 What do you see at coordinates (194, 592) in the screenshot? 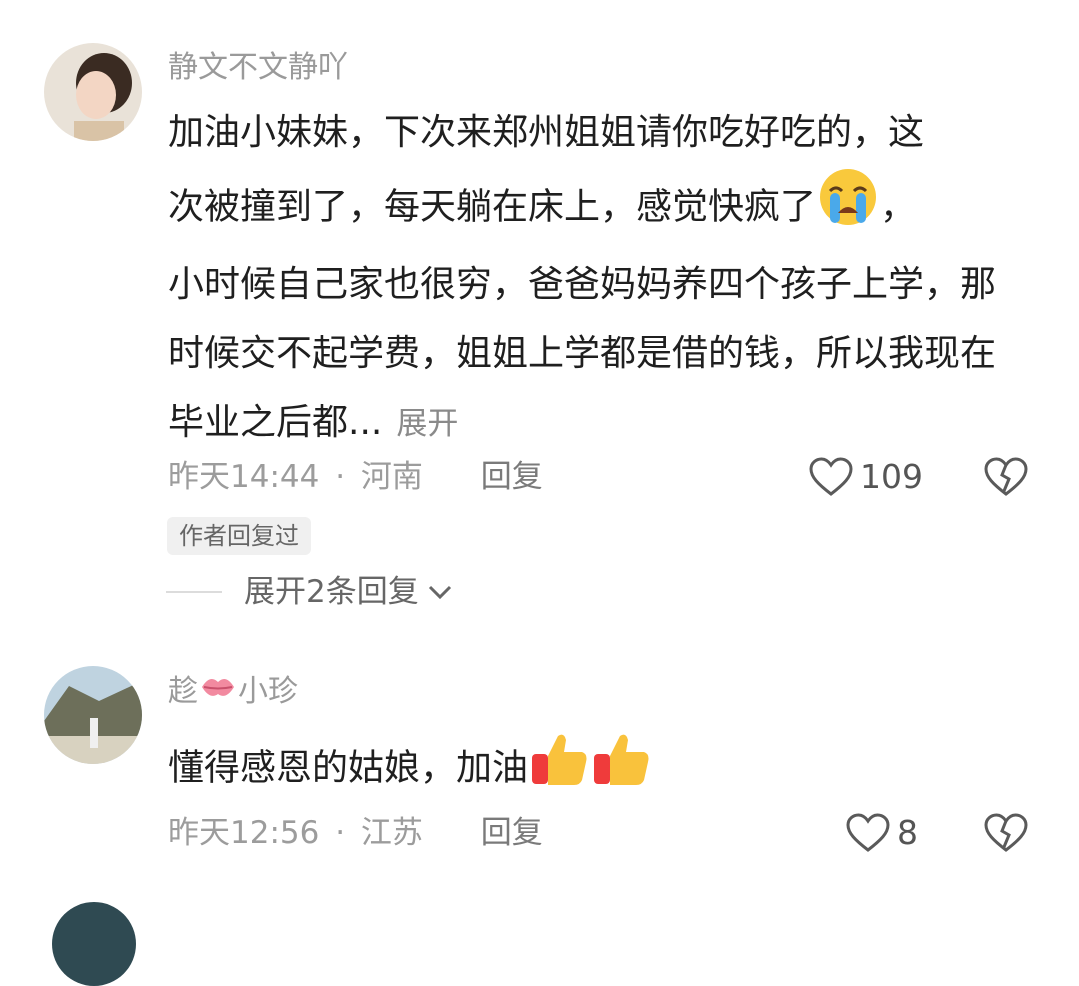
I see `divider-line` at bounding box center [194, 592].